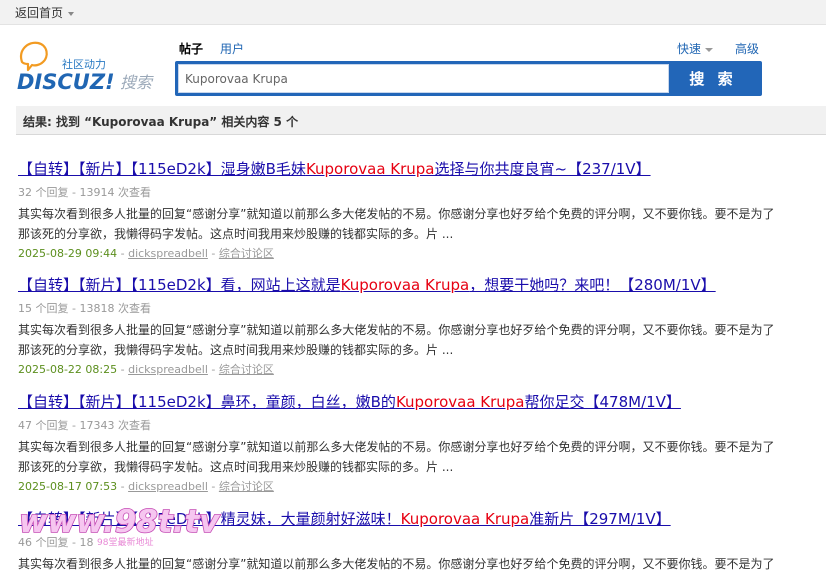 The height and width of the screenshot is (574, 826). Describe the element at coordinates (162, 169) in the screenshot. I see `title-text: 【自转】【新片】【115eD2k】湿身嫩B毛妹` at that location.